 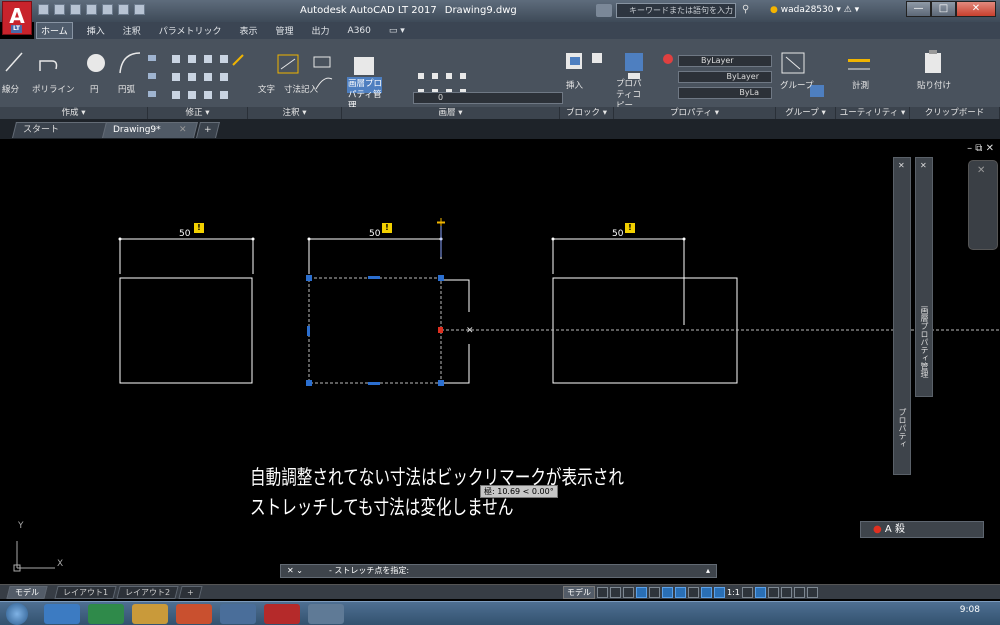 I want to click on save-icon, so click(x=75, y=9).